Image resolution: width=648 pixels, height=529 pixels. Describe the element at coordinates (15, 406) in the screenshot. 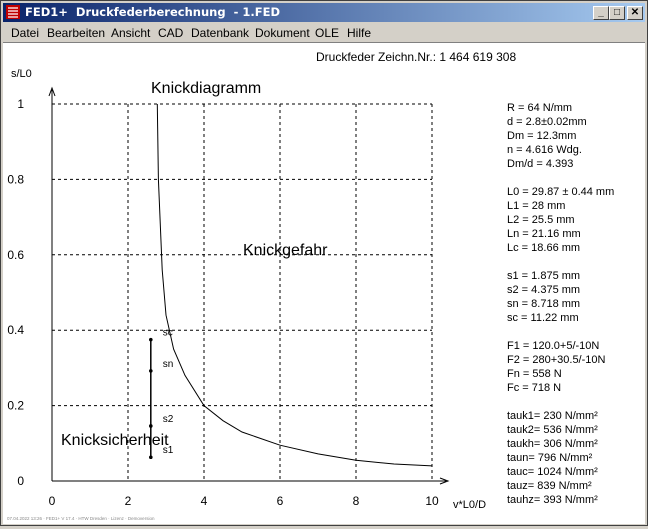

I see `y-tick-label: 0.2` at that location.